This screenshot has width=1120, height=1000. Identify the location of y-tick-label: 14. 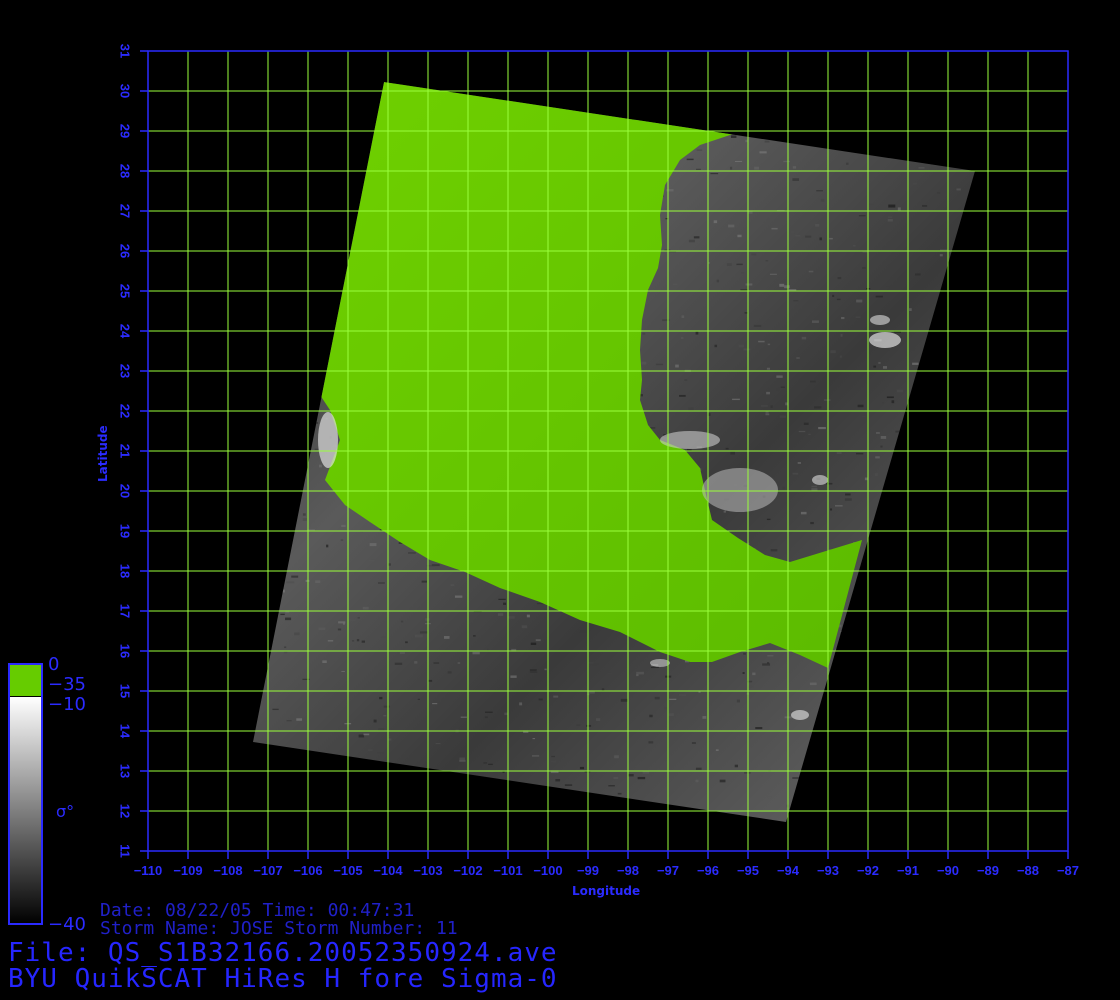
(125, 731).